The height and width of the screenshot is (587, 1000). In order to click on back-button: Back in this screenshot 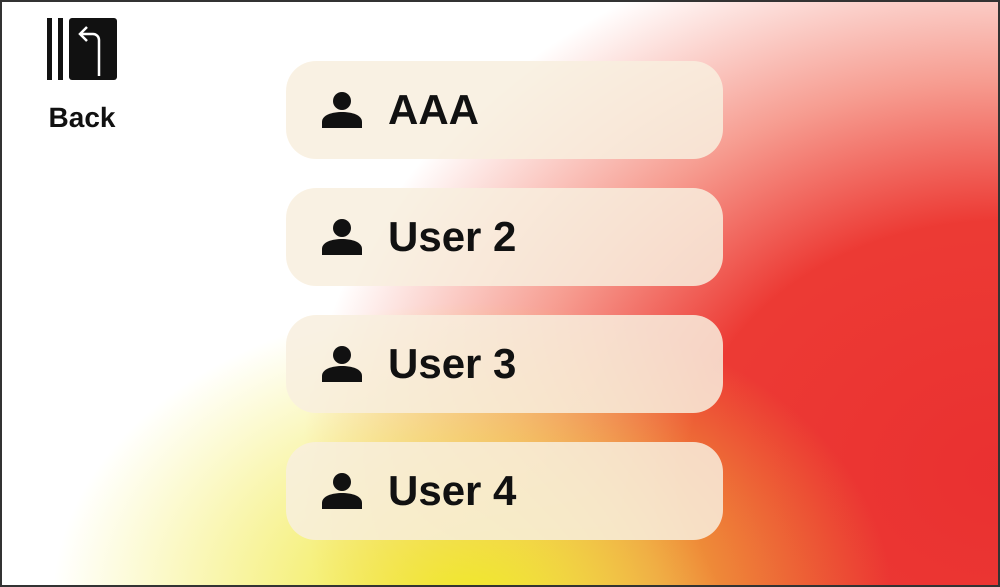, I will do `click(82, 76)`.